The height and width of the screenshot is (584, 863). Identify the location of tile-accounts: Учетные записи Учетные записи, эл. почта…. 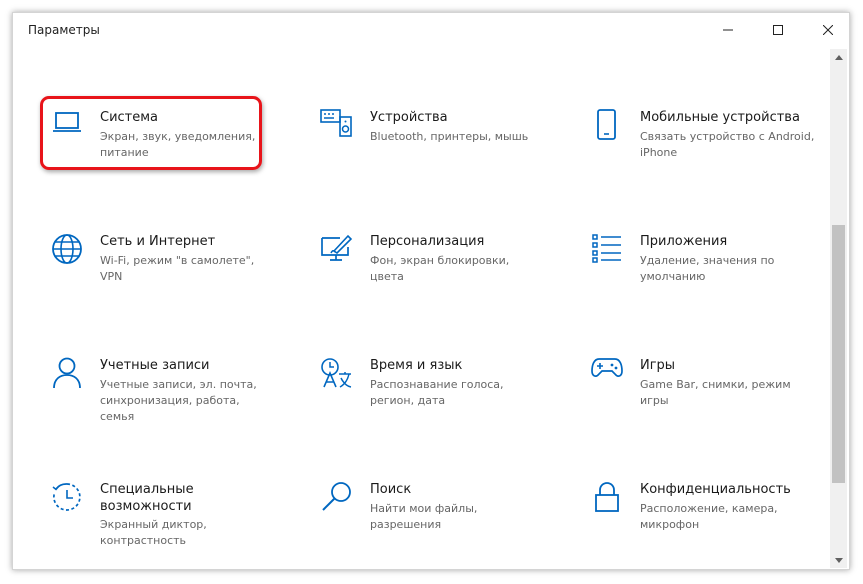
(175, 402).